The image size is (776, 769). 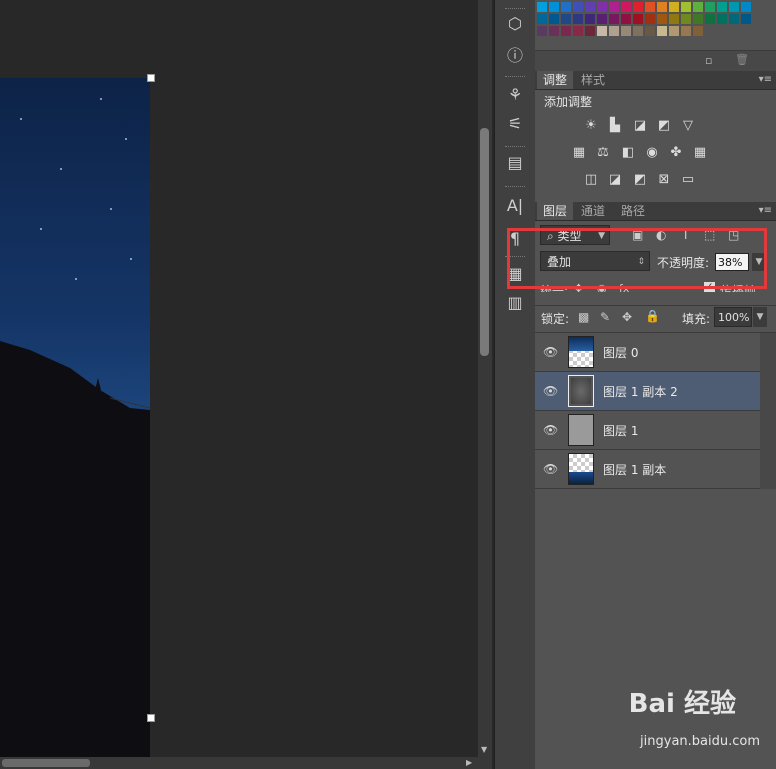 What do you see at coordinates (515, 206) in the screenshot?
I see `character-icon: A|` at bounding box center [515, 206].